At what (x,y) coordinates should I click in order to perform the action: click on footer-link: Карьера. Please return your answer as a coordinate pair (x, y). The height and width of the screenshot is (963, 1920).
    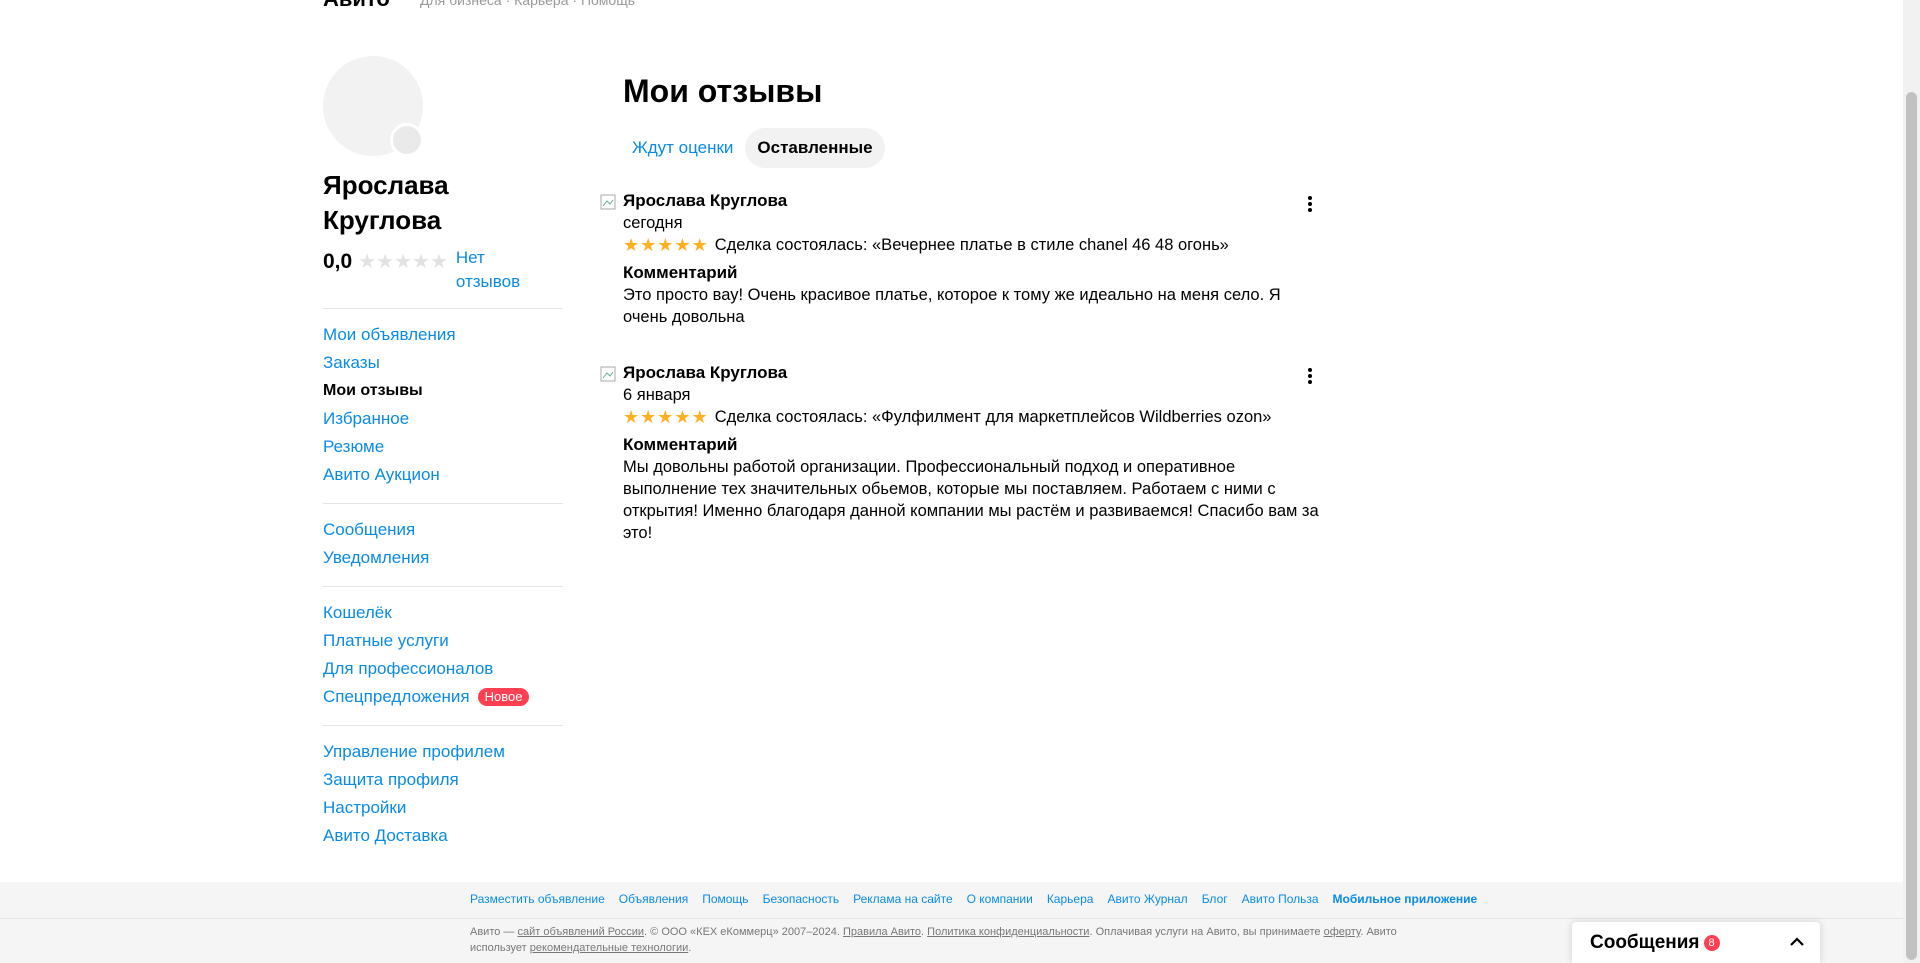
    Looking at the image, I should click on (1070, 899).